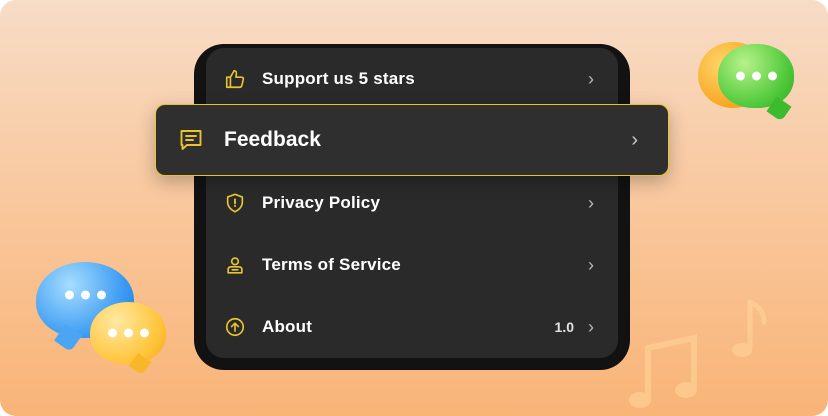  Describe the element at coordinates (128, 333) in the screenshot. I see `yellow-chat-bubble-icon` at that location.